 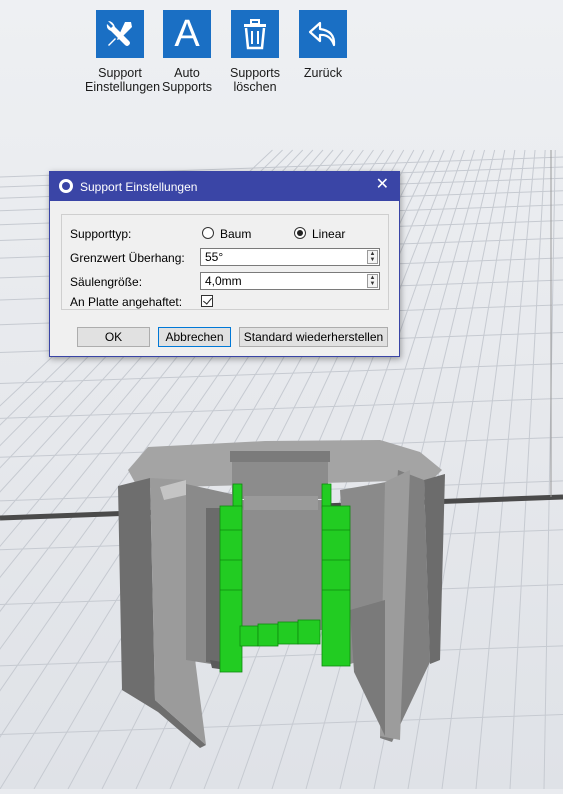 What do you see at coordinates (255, 34) in the screenshot?
I see `trash-icon` at bounding box center [255, 34].